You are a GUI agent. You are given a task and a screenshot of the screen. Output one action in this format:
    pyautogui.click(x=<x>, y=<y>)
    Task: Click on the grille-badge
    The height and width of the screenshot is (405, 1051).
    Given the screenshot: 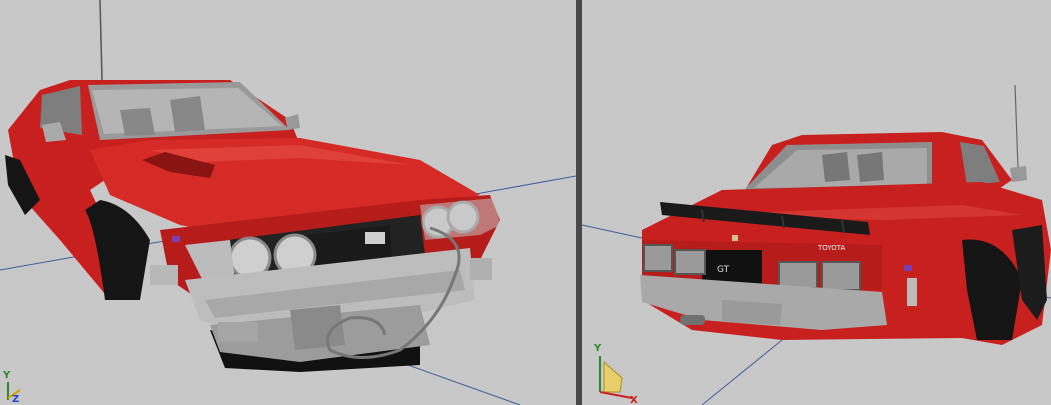 What is the action you would take?
    pyautogui.click(x=375, y=238)
    